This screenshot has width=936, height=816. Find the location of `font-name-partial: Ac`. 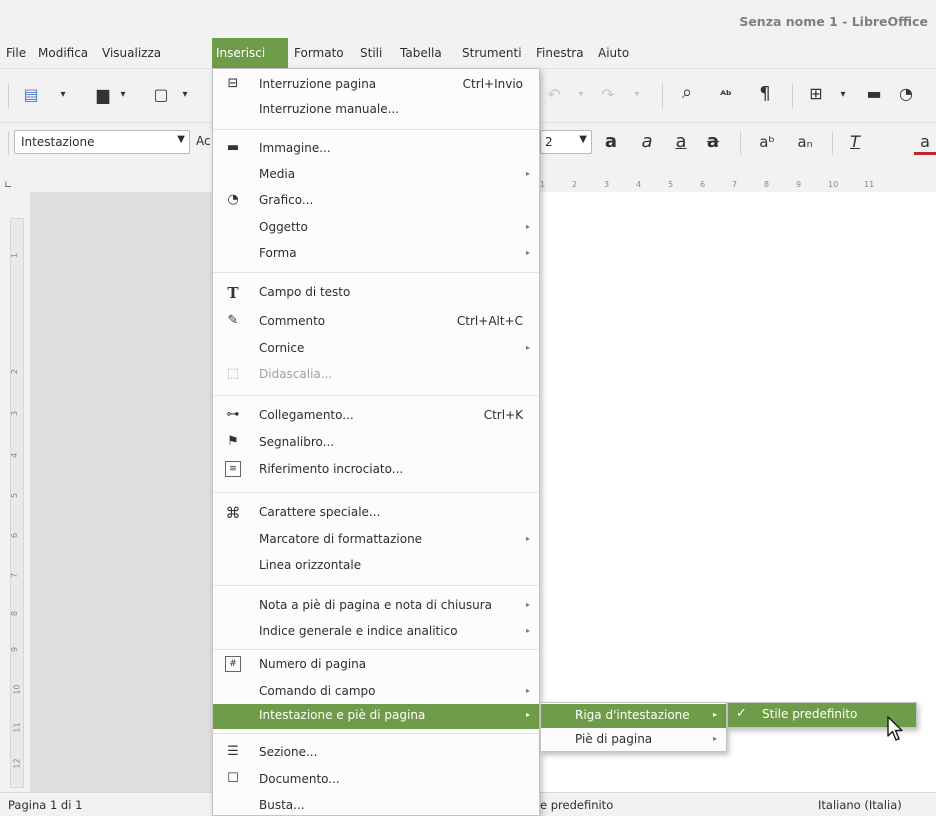

font-name-partial: Ac is located at coordinates (203, 141).